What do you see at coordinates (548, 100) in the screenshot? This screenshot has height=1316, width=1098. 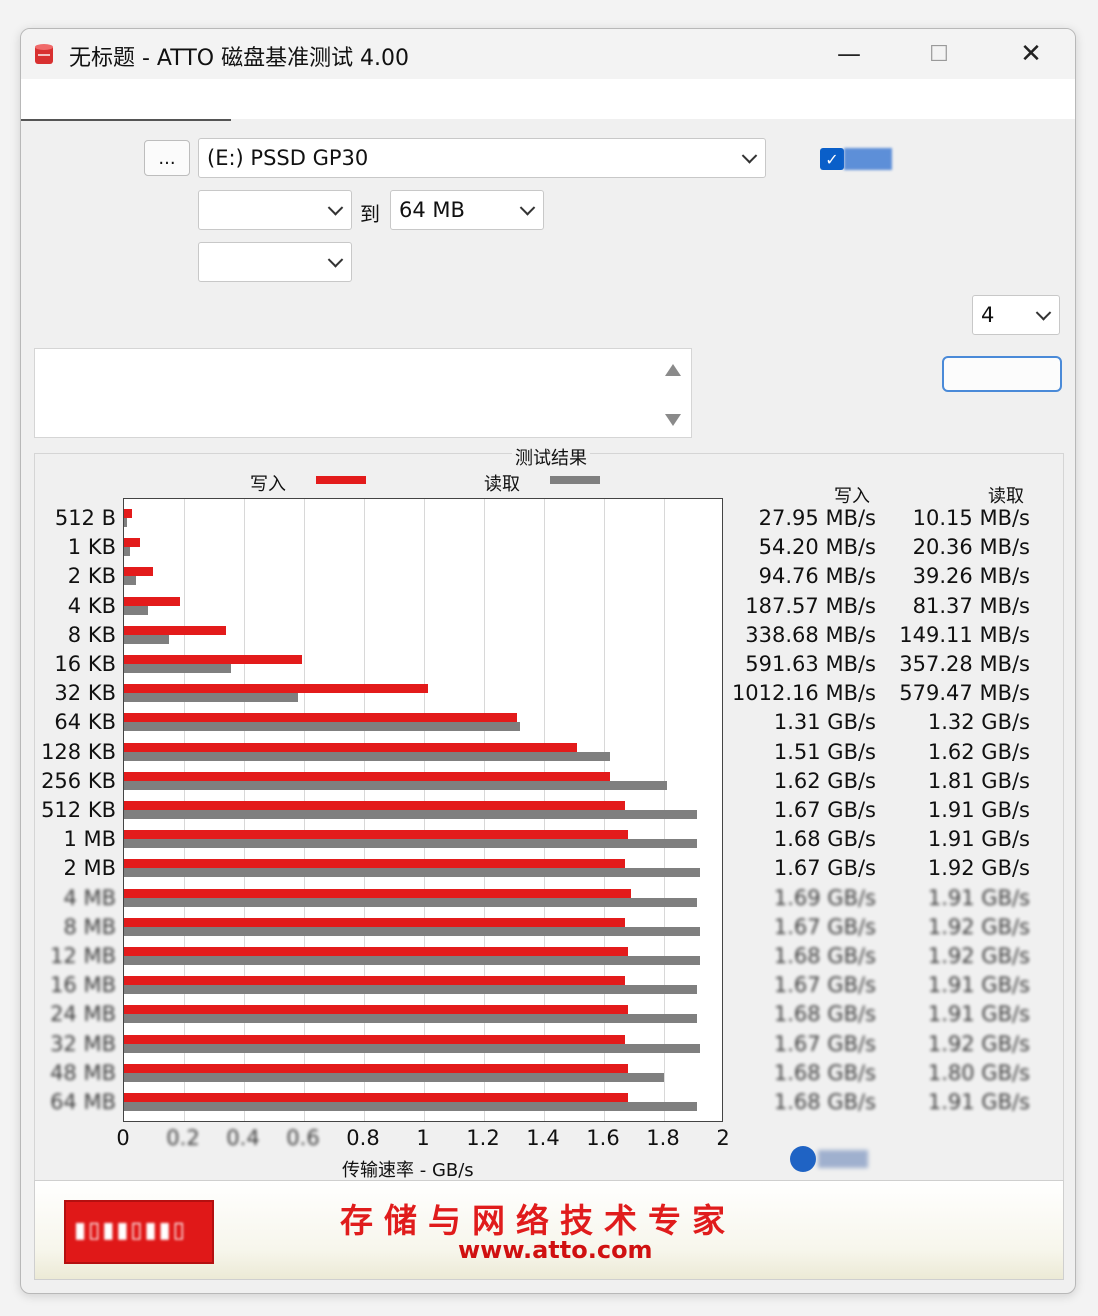 I see `menu-bar` at bounding box center [548, 100].